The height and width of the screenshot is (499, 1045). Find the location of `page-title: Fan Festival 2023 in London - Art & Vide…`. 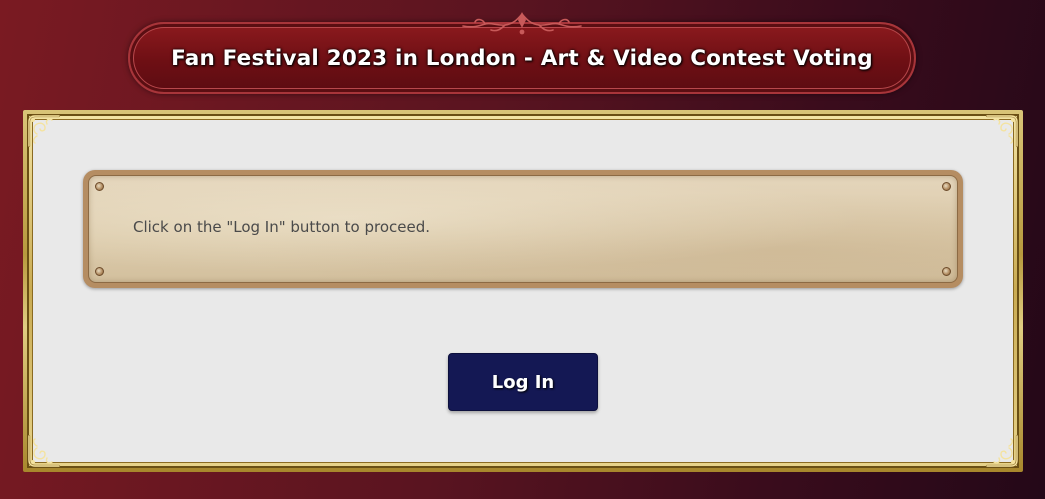

page-title: Fan Festival 2023 in London - Art & Vide… is located at coordinates (522, 58).